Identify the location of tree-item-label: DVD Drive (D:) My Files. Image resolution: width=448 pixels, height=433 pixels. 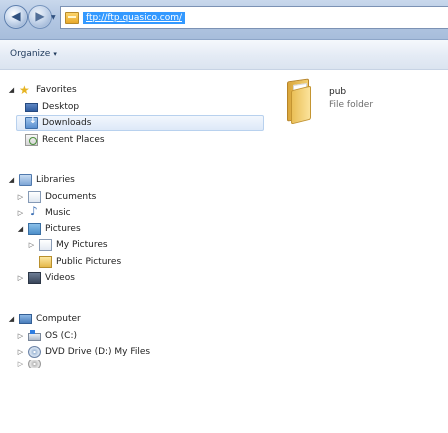
(98, 352).